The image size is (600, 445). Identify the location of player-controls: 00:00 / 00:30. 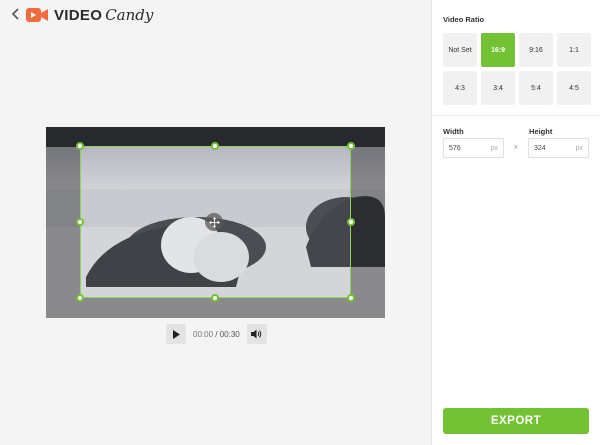
(216, 334).